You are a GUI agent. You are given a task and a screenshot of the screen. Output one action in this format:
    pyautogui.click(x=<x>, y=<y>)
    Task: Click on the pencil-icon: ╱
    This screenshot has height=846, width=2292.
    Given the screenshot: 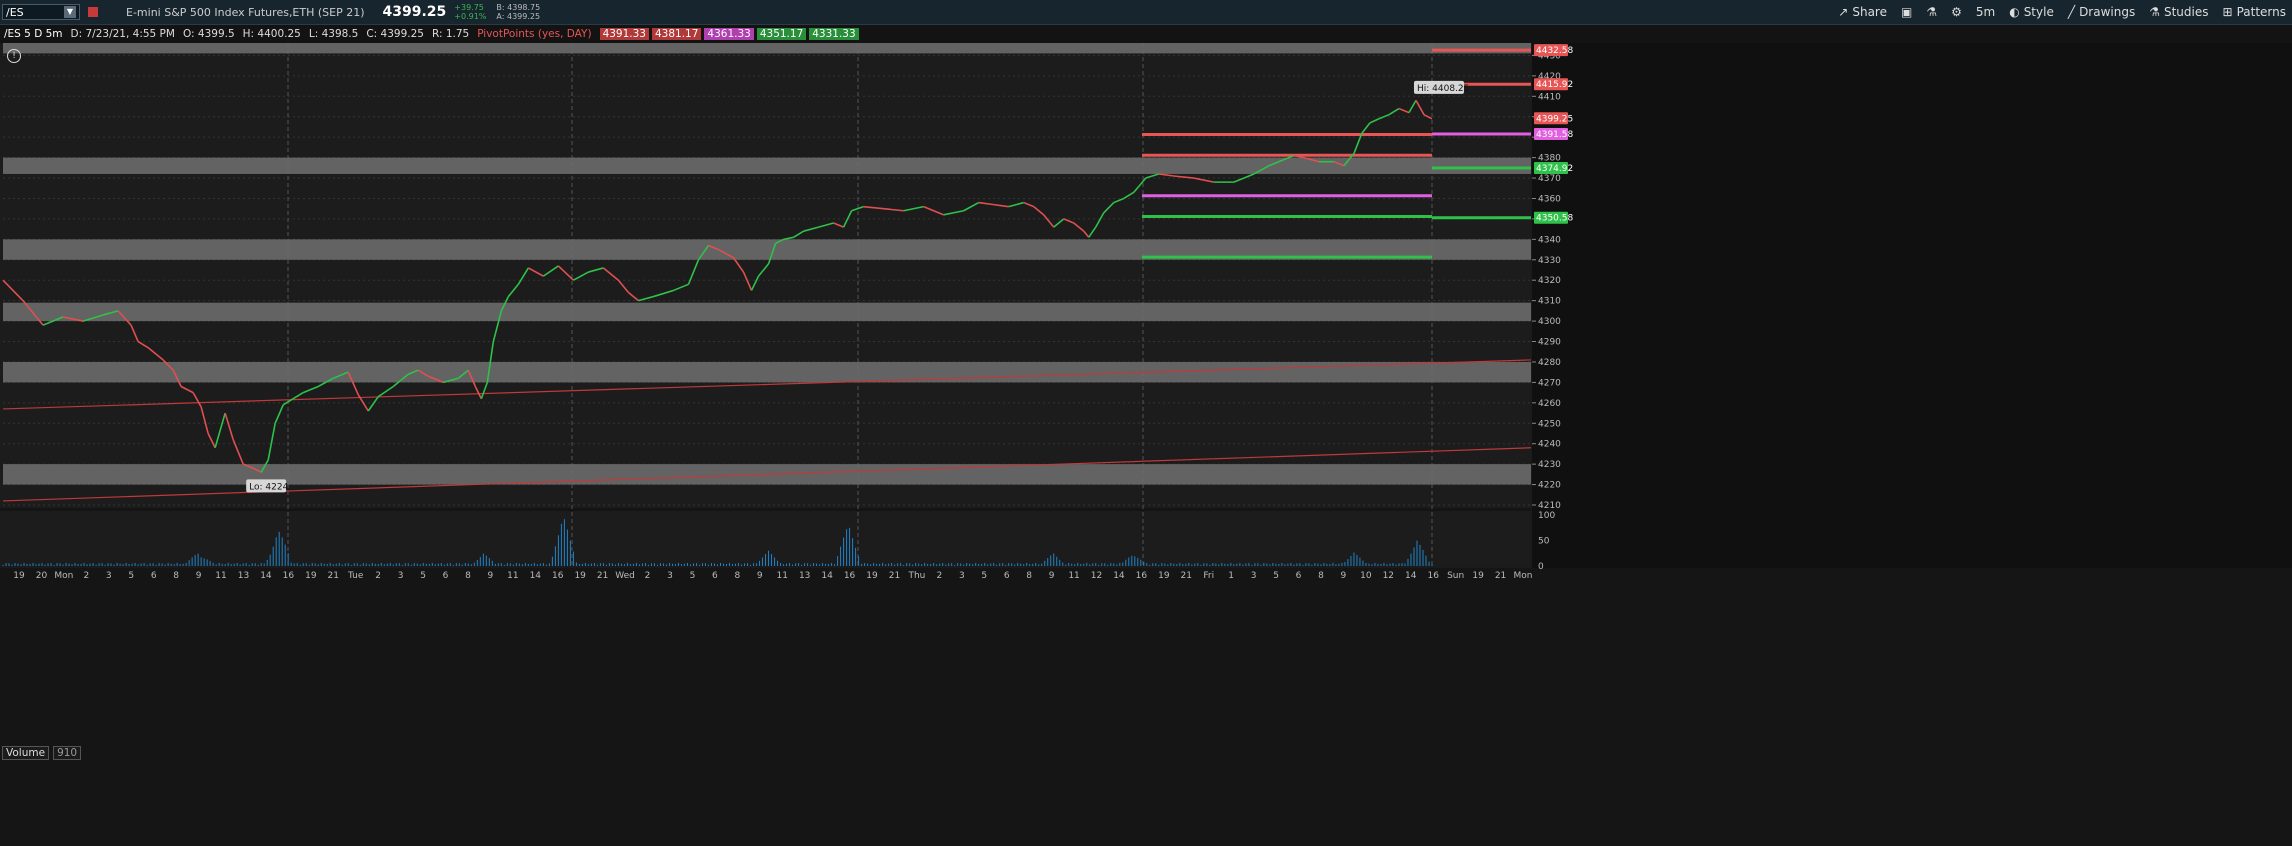 What is the action you would take?
    pyautogui.click(x=2071, y=12)
    